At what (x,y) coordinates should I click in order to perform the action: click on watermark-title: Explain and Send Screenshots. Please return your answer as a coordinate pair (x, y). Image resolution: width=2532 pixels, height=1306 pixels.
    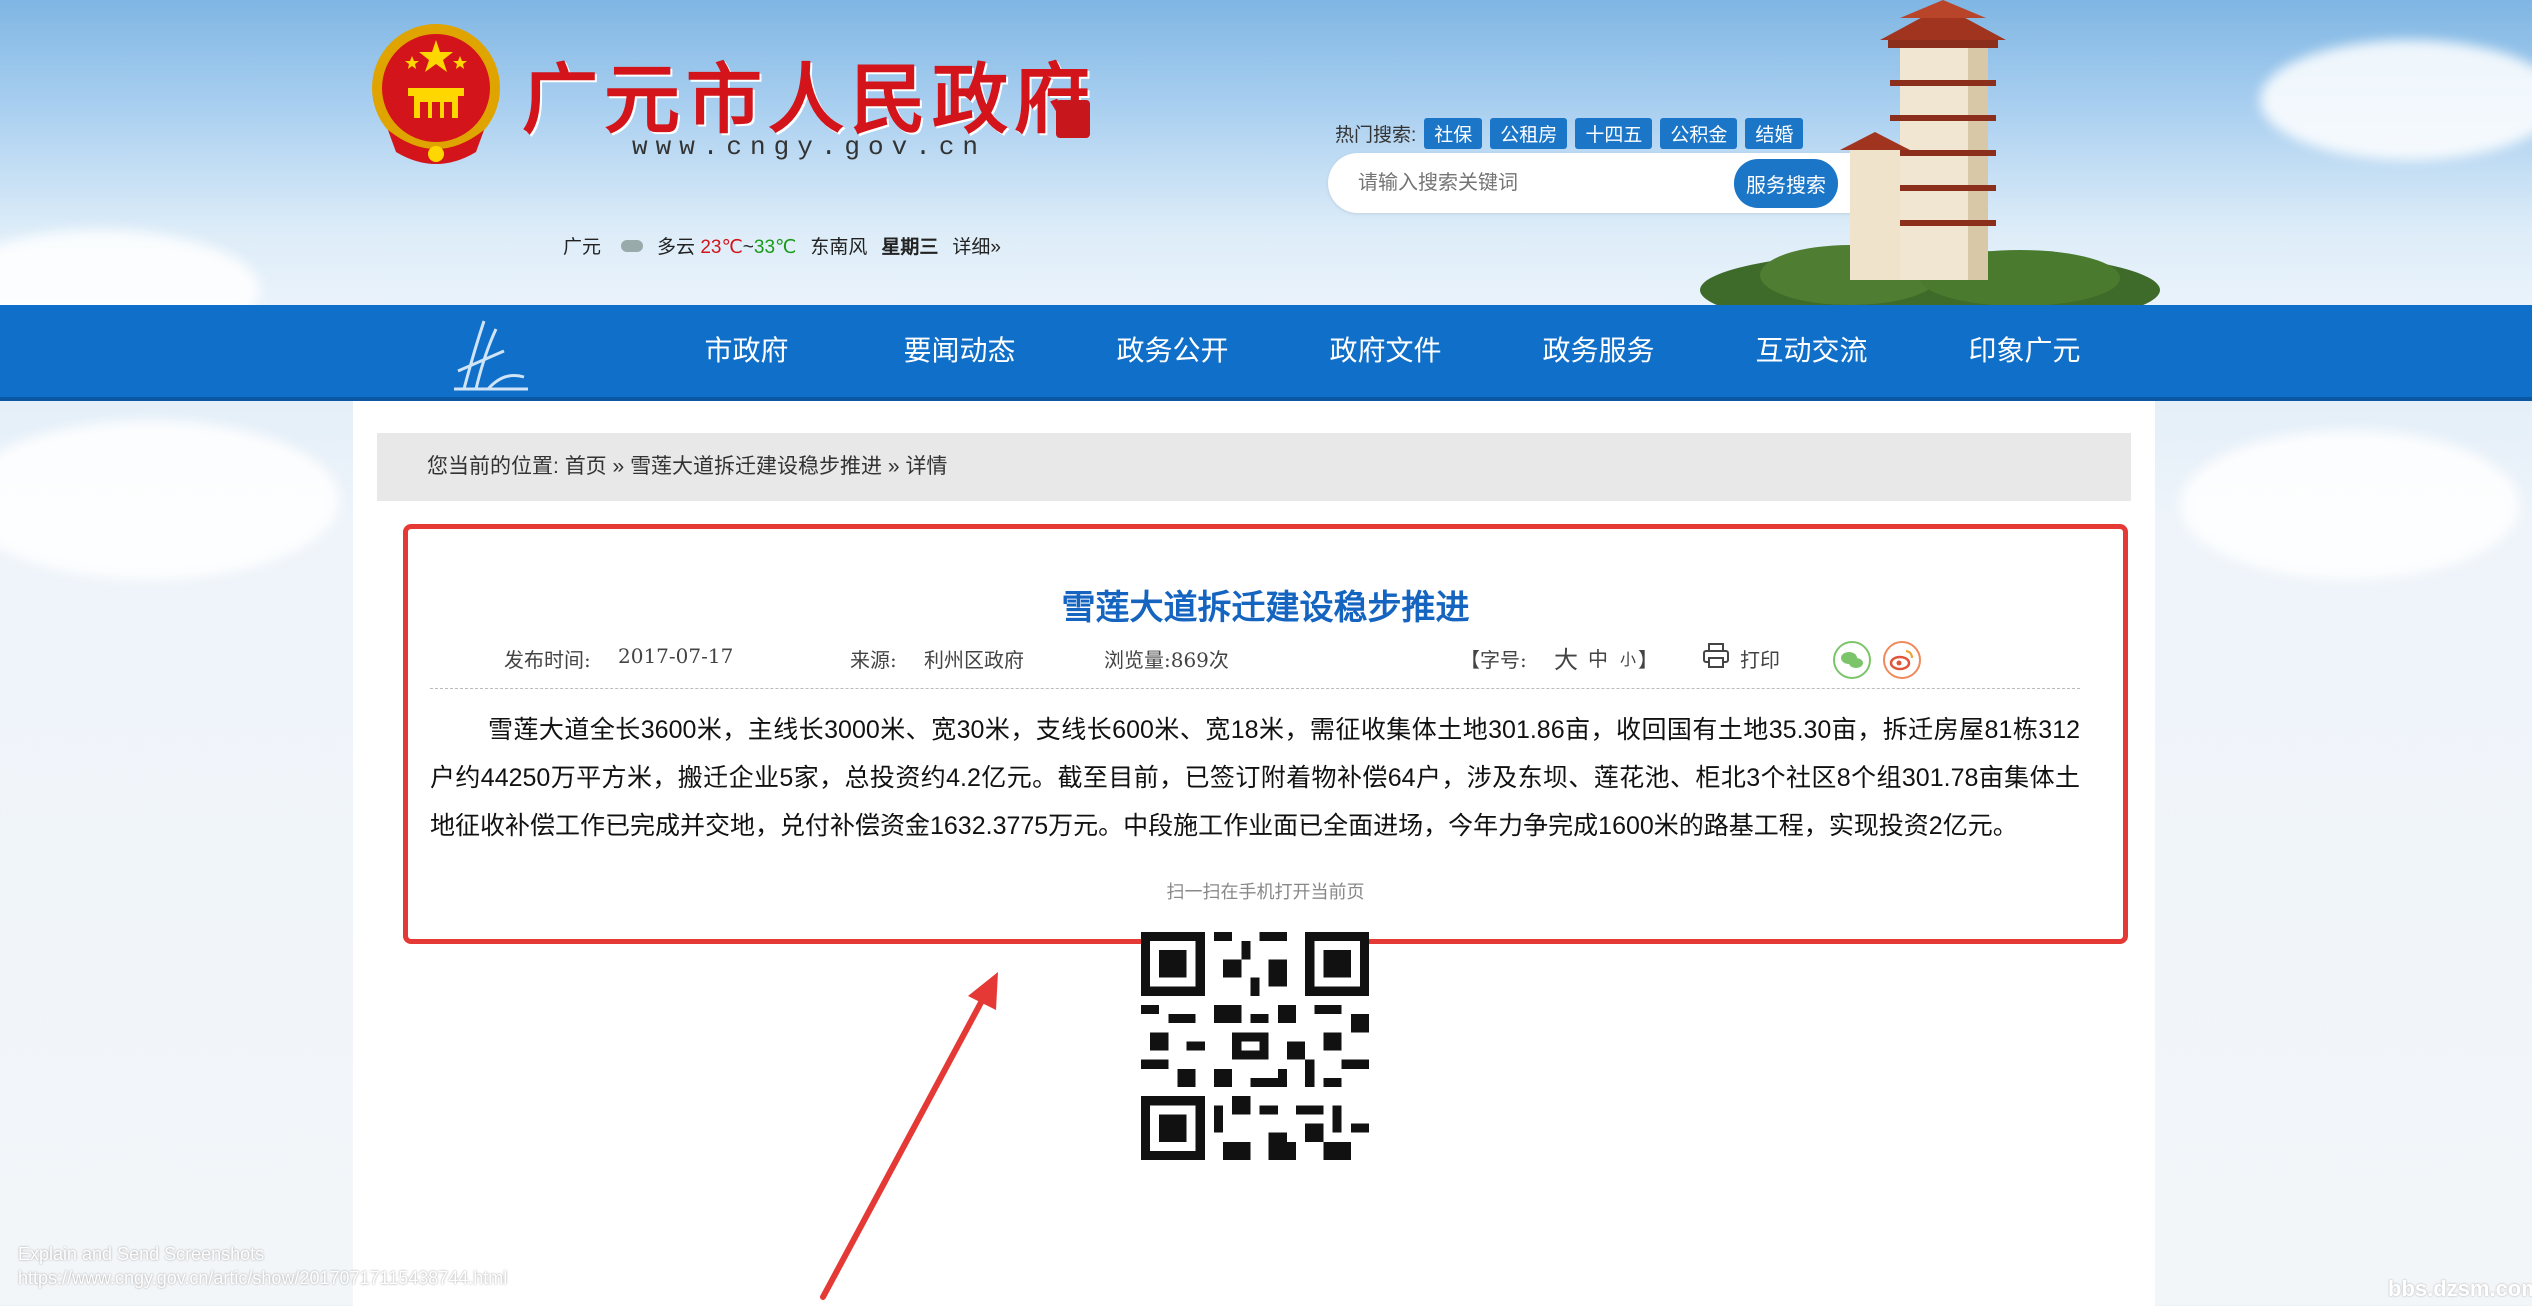
    Looking at the image, I should click on (141, 1254).